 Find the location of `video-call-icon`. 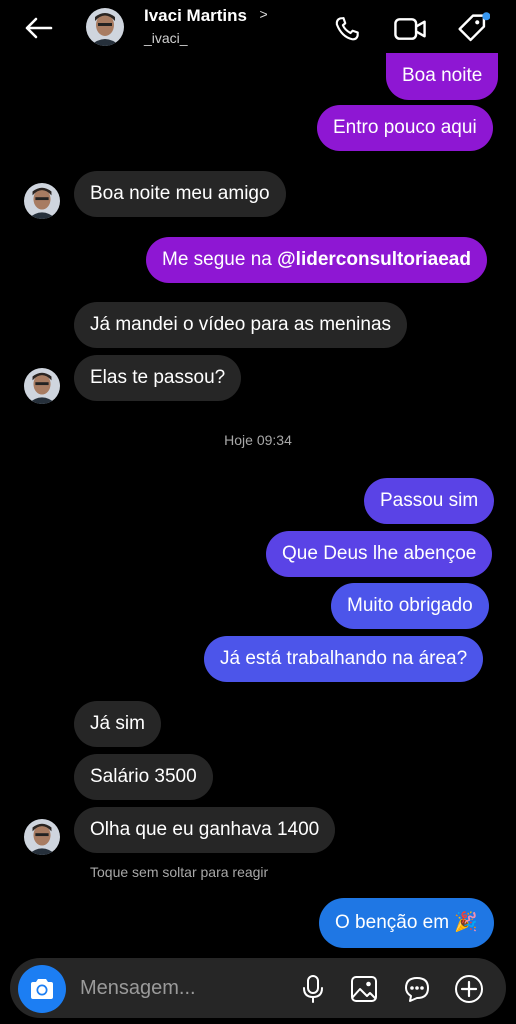

video-call-icon is located at coordinates (410, 29).